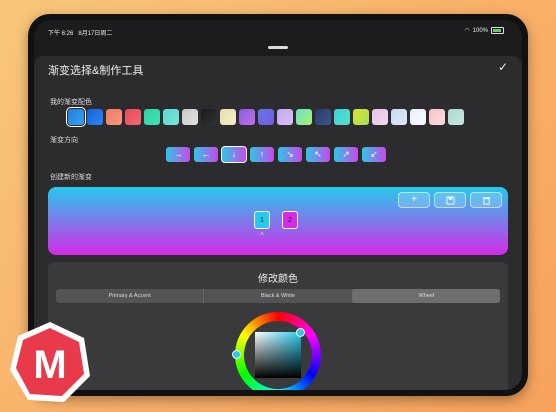 Image resolution: width=556 pixels, height=412 pixels. Describe the element at coordinates (374, 154) in the screenshot. I see `direction-down-left-button: ↙` at that location.